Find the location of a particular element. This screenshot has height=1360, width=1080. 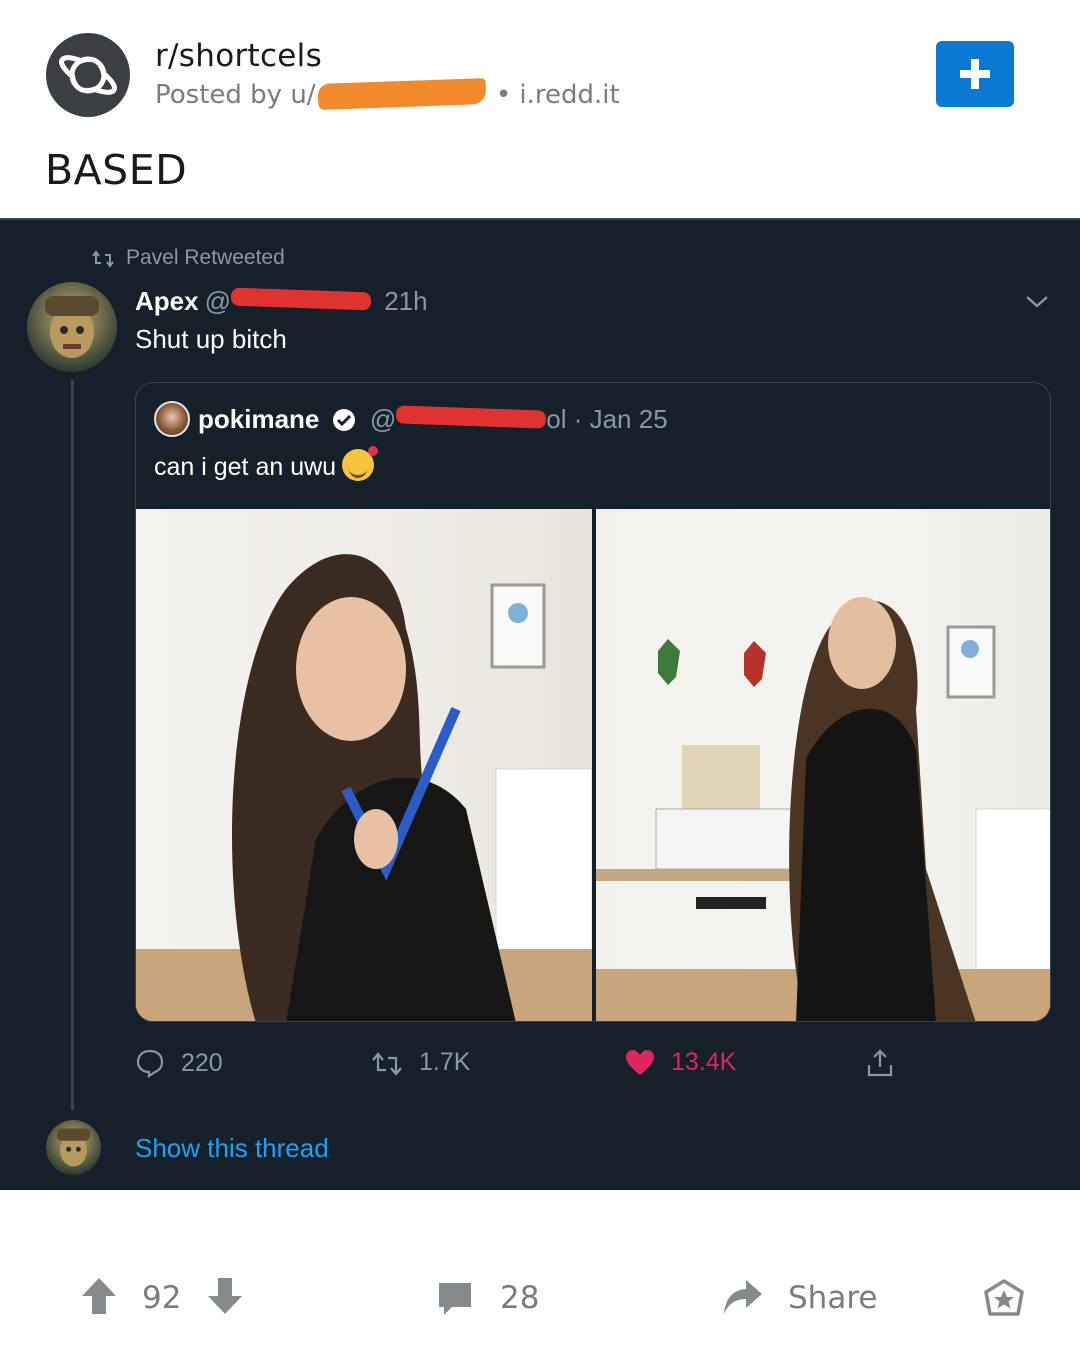

handle-redaction is located at coordinates (301, 299).